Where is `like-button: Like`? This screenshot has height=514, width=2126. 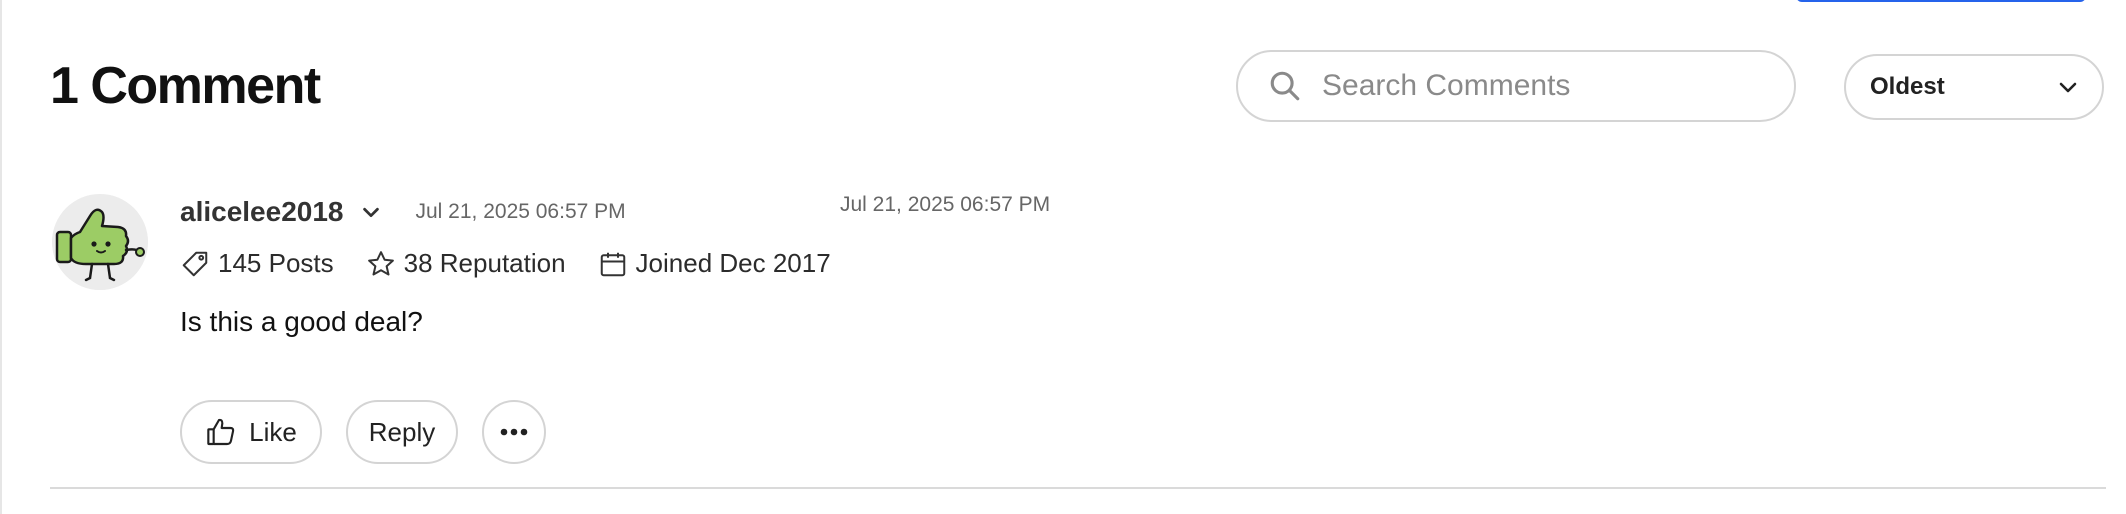 like-button: Like is located at coordinates (251, 432).